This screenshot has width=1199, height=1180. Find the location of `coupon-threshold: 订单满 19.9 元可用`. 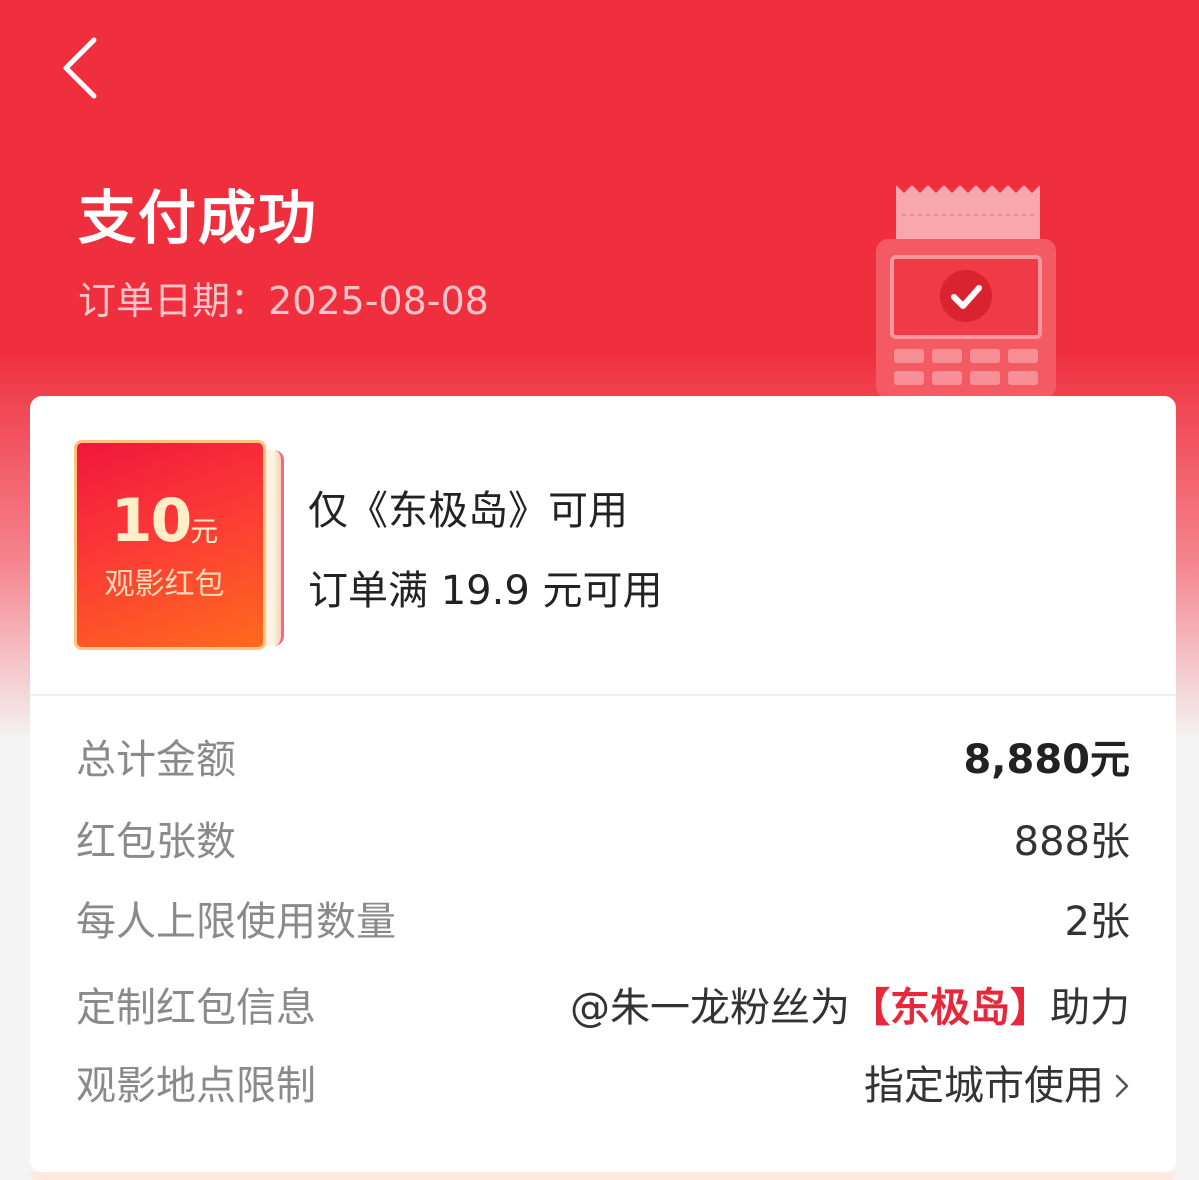

coupon-threshold: 订单满 19.9 元可用 is located at coordinates (485, 591).